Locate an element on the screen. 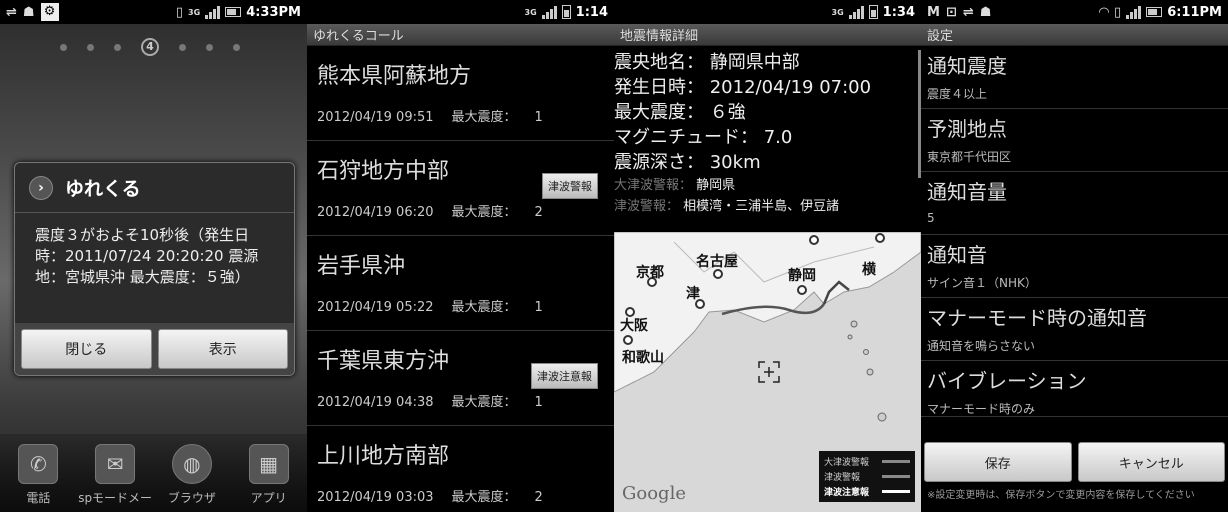  list-item: 熊本県阿蘇地方 2012/04/19 09:51 最大震度： 1 is located at coordinates (460, 93).